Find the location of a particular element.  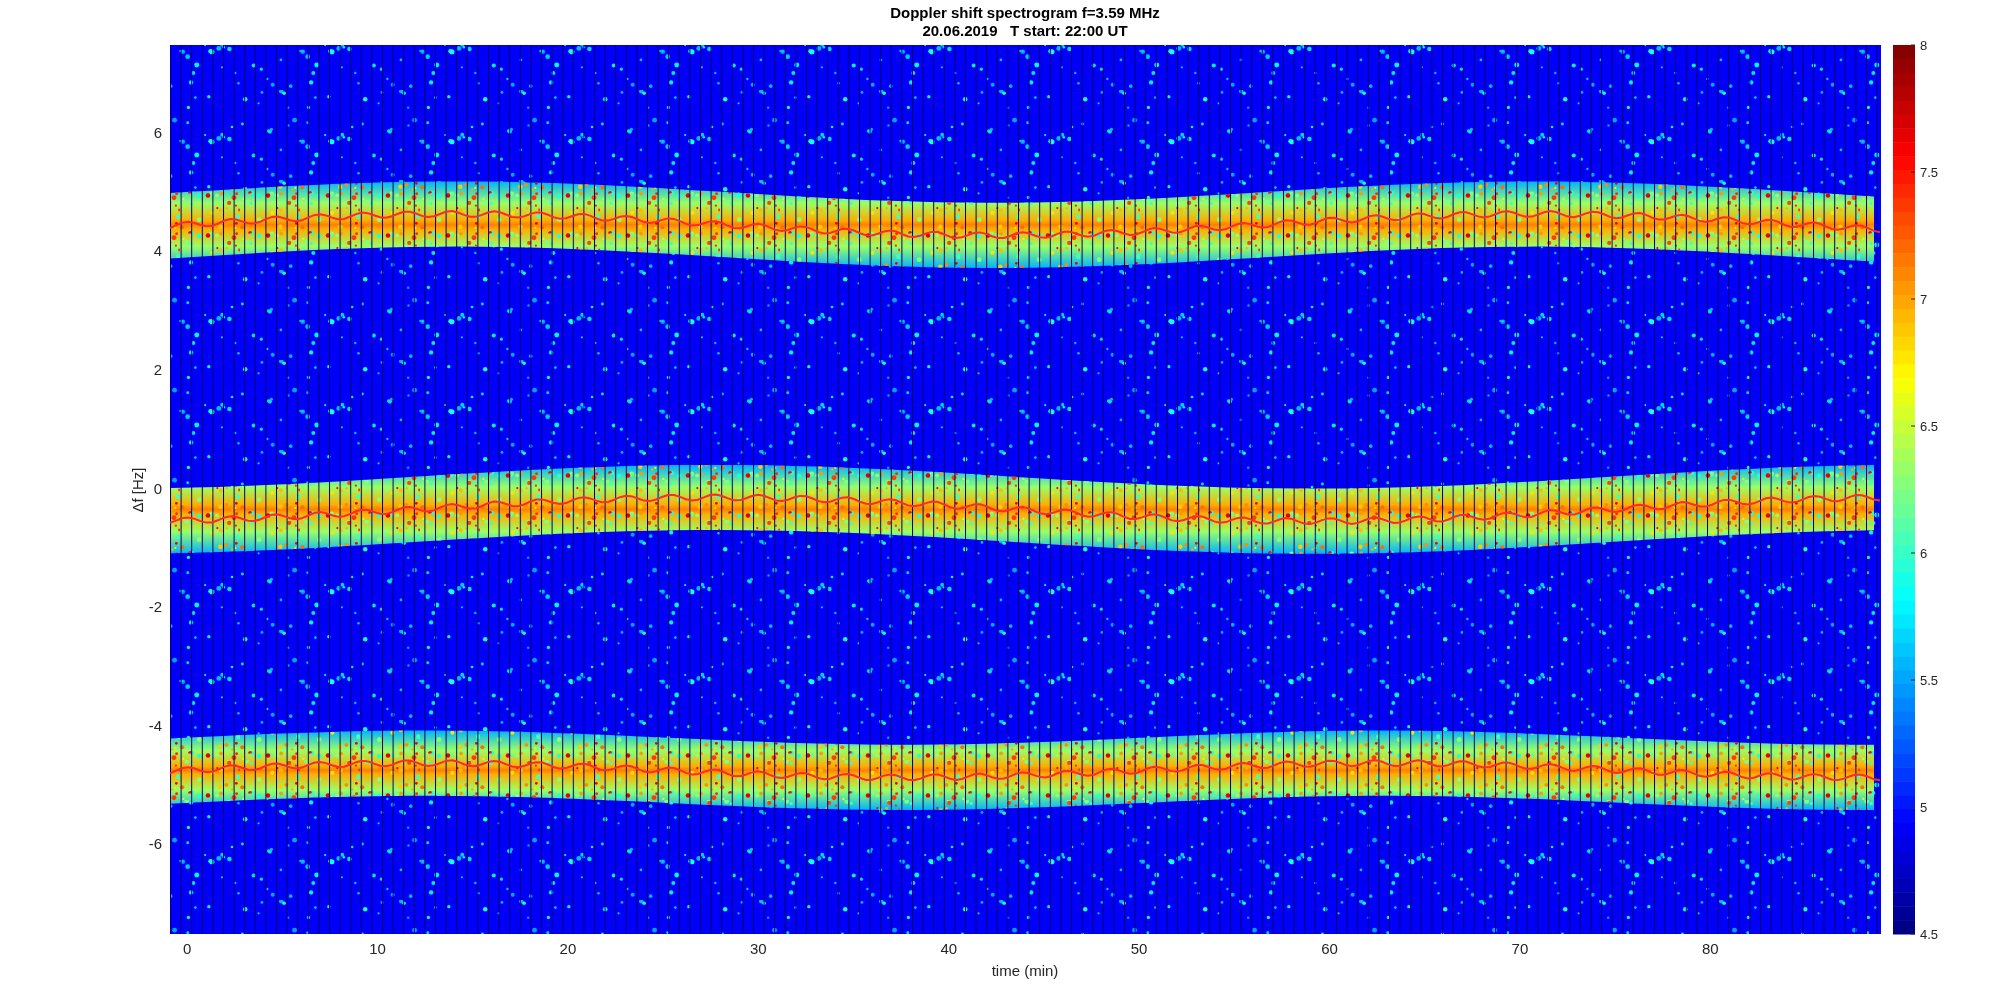

y-axis-label: Δf [Hz] is located at coordinates (137, 490).